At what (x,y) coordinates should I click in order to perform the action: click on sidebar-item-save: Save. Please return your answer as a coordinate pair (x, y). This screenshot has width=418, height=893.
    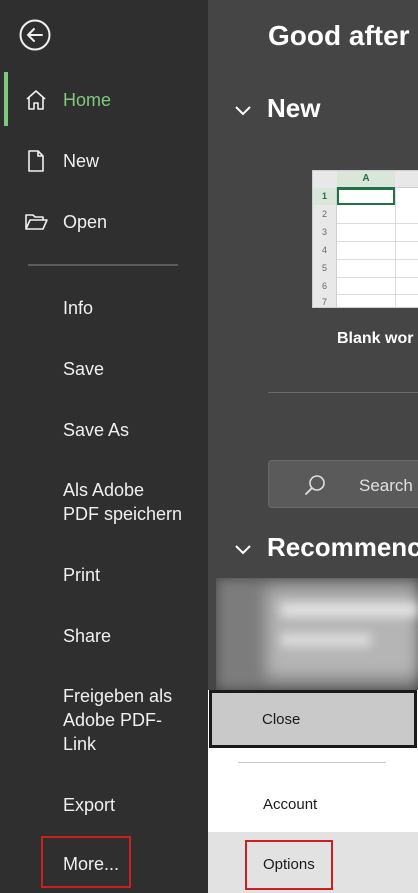
    Looking at the image, I should click on (83, 369).